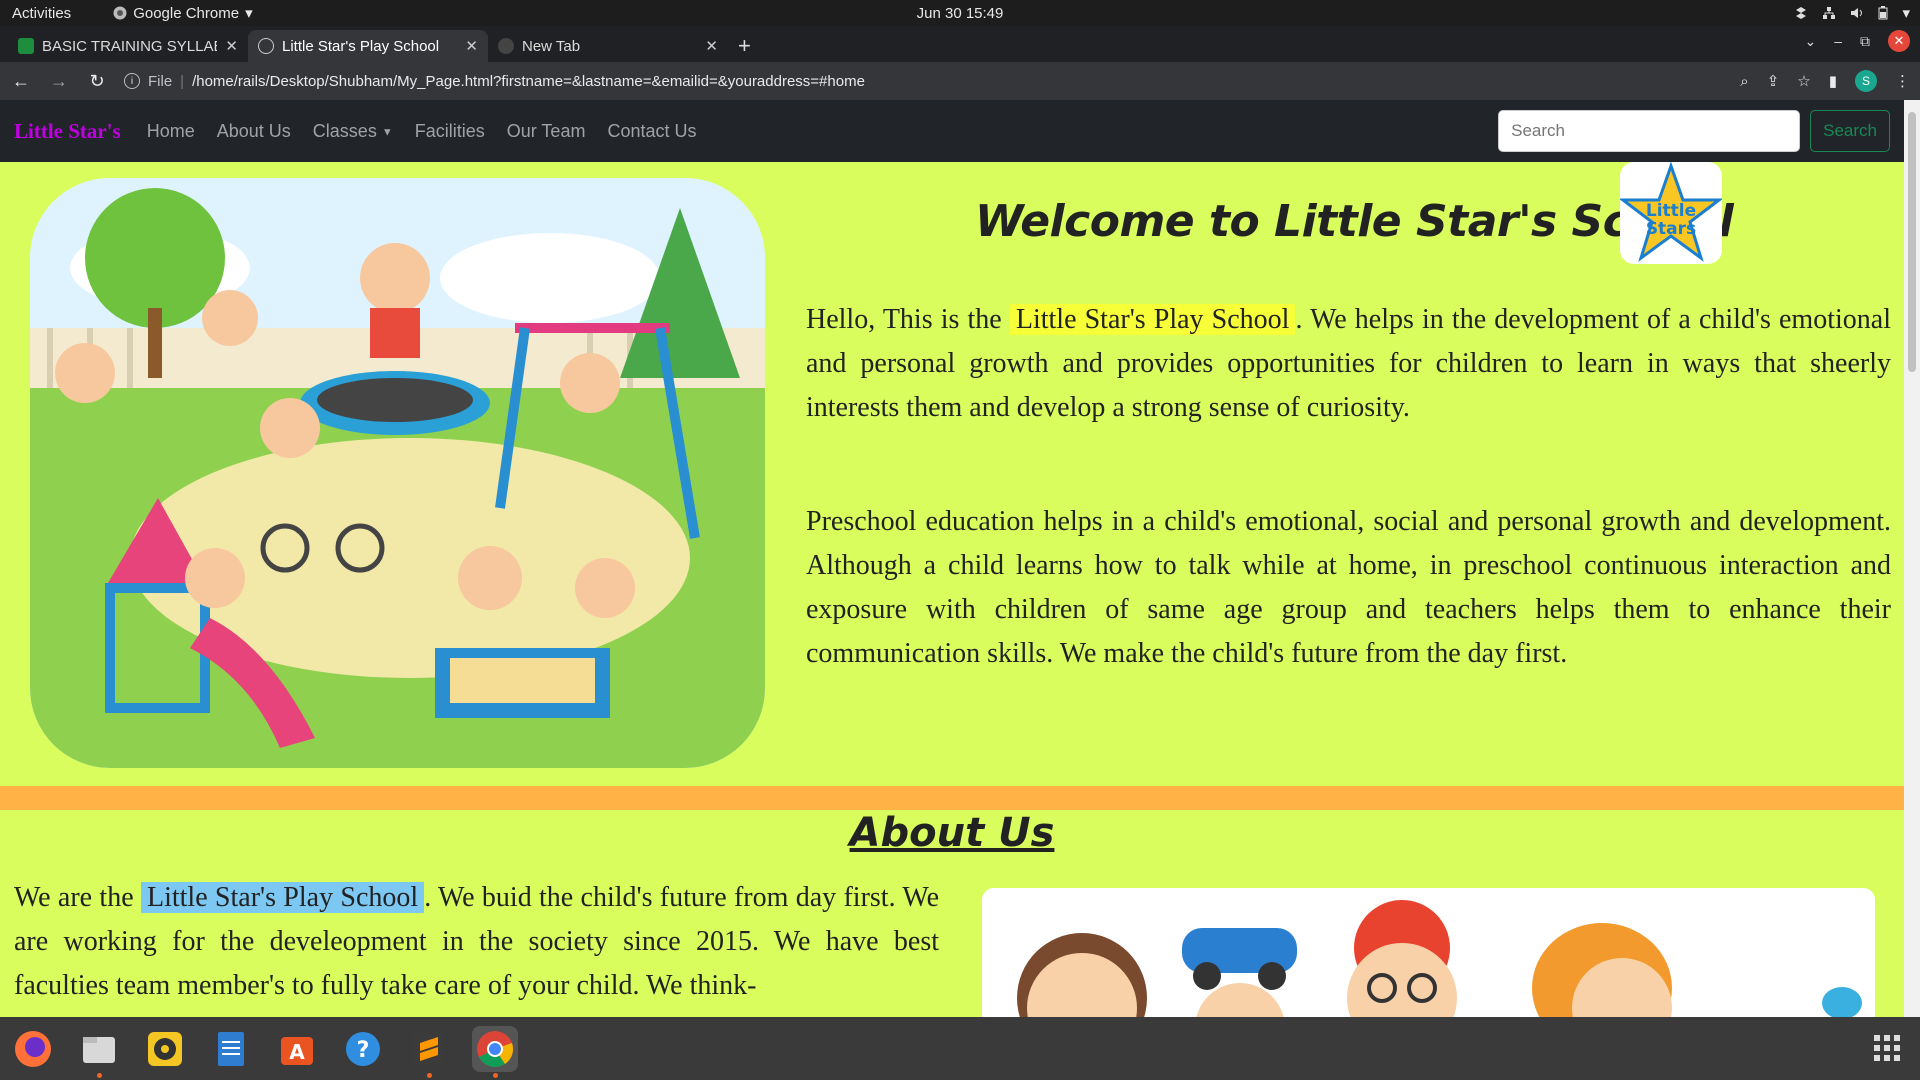  I want to click on battery-icon, so click(1883, 13).